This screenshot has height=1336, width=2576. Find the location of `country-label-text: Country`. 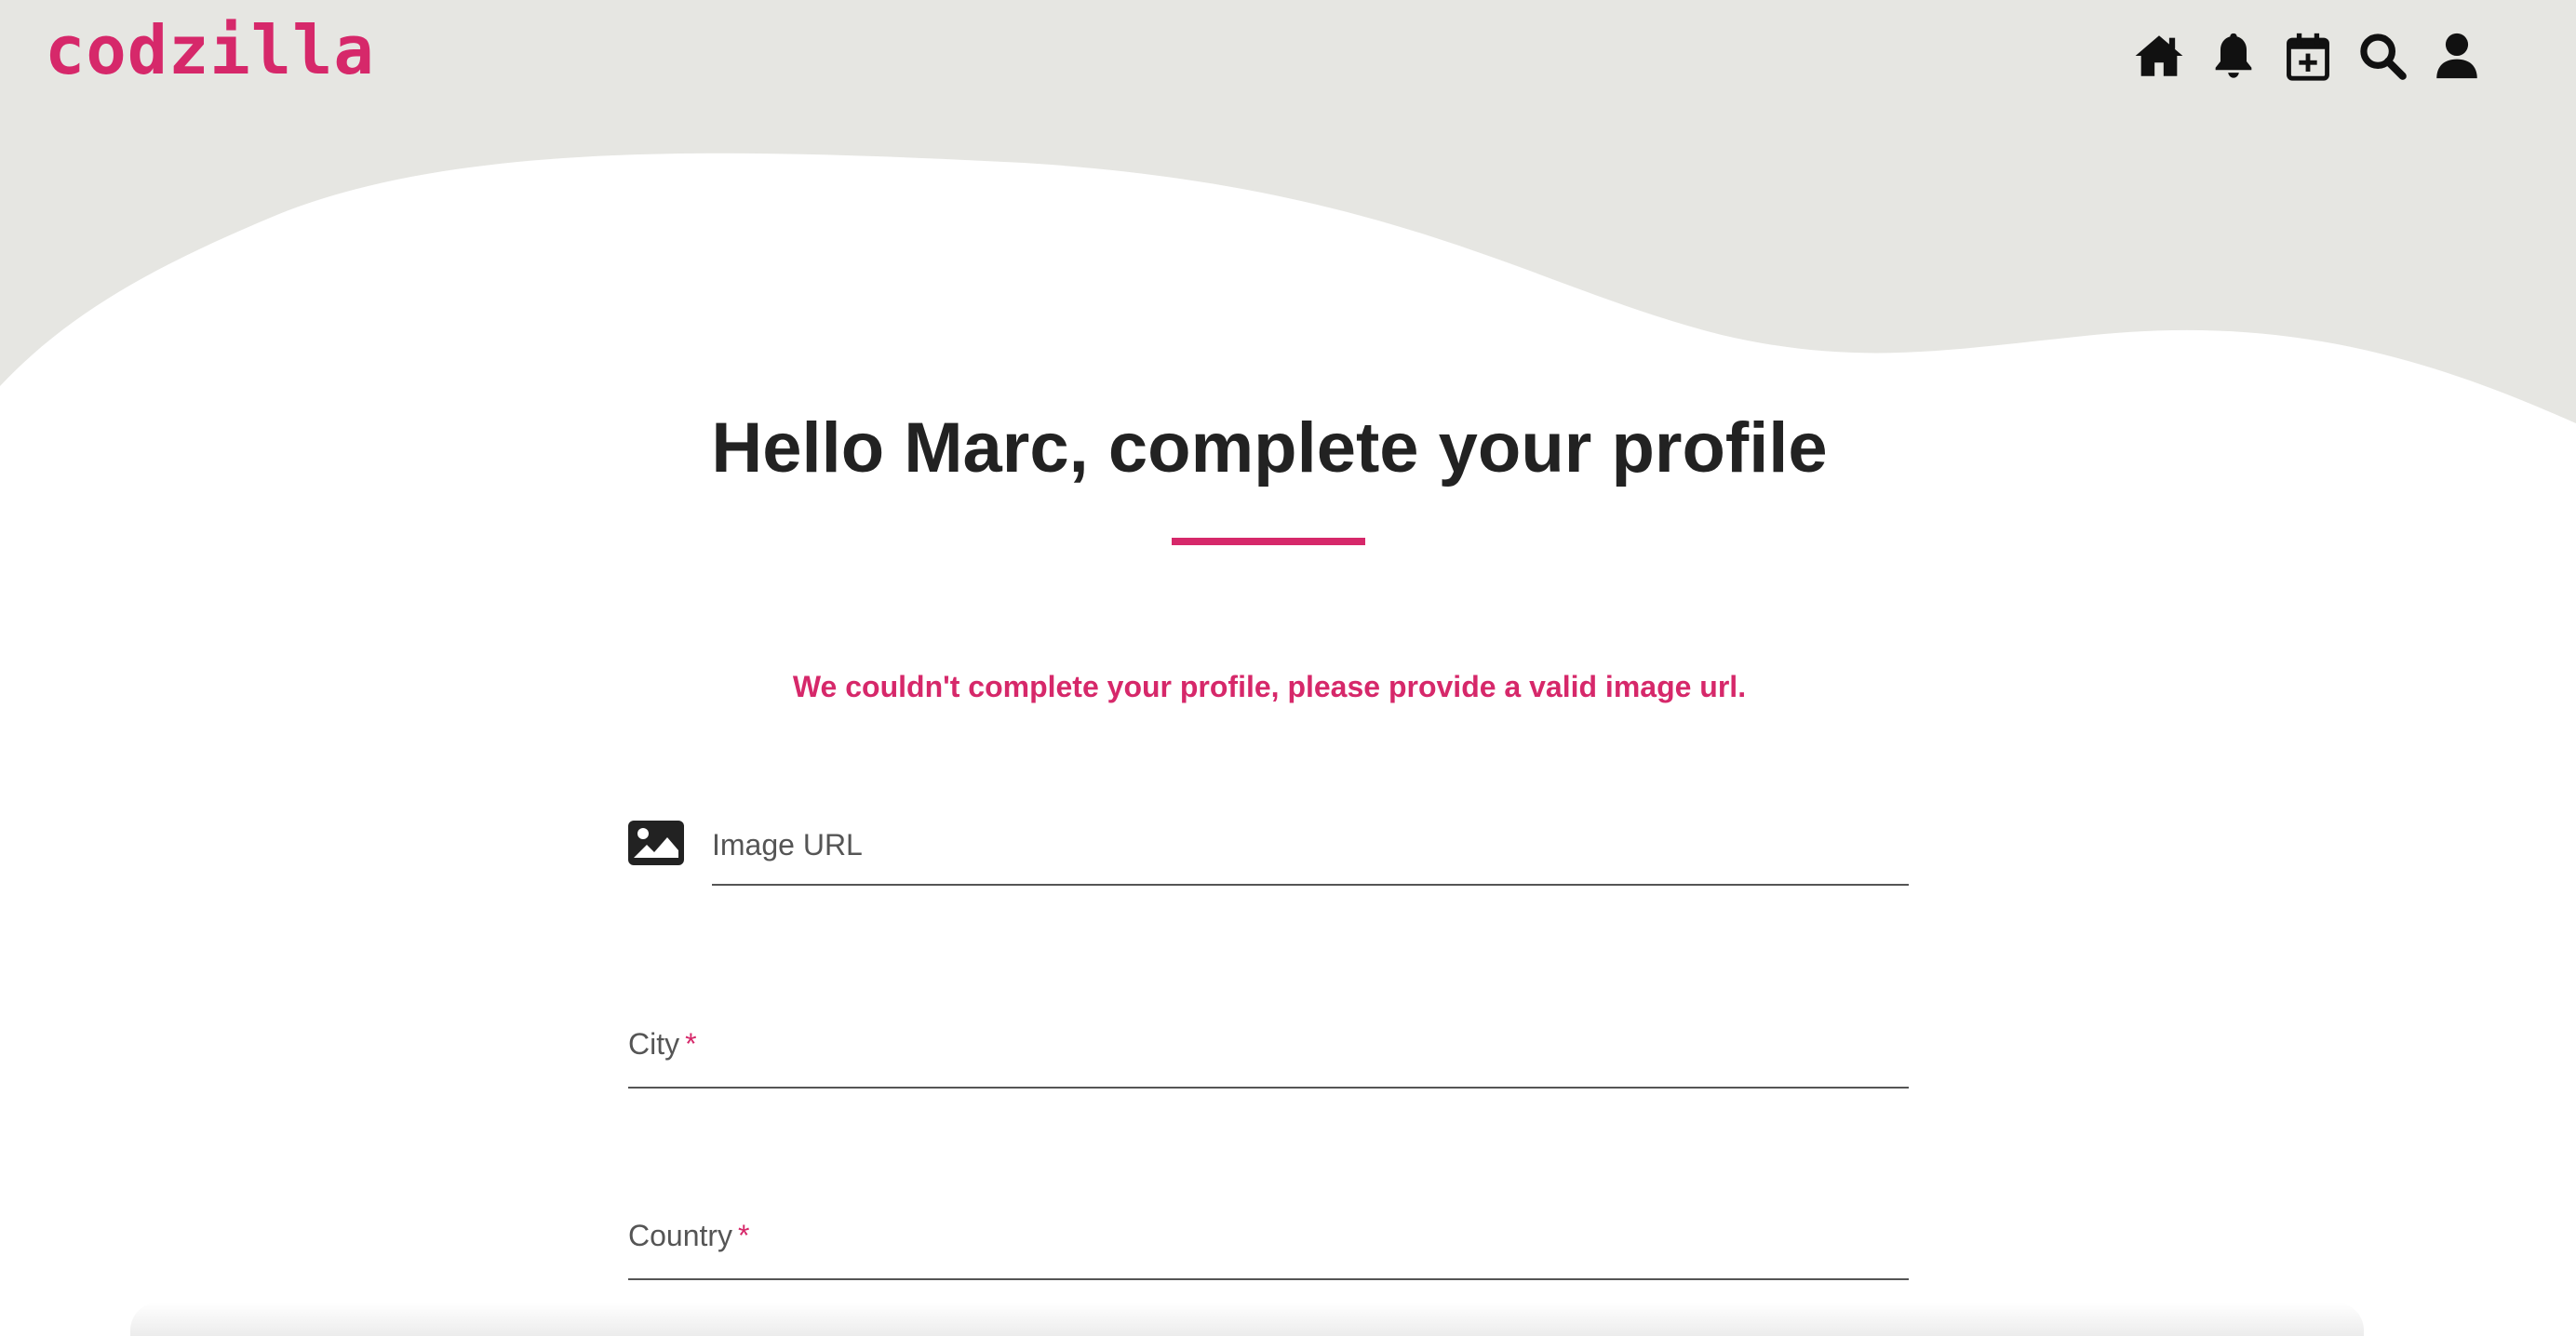

country-label-text: Country is located at coordinates (680, 1236).